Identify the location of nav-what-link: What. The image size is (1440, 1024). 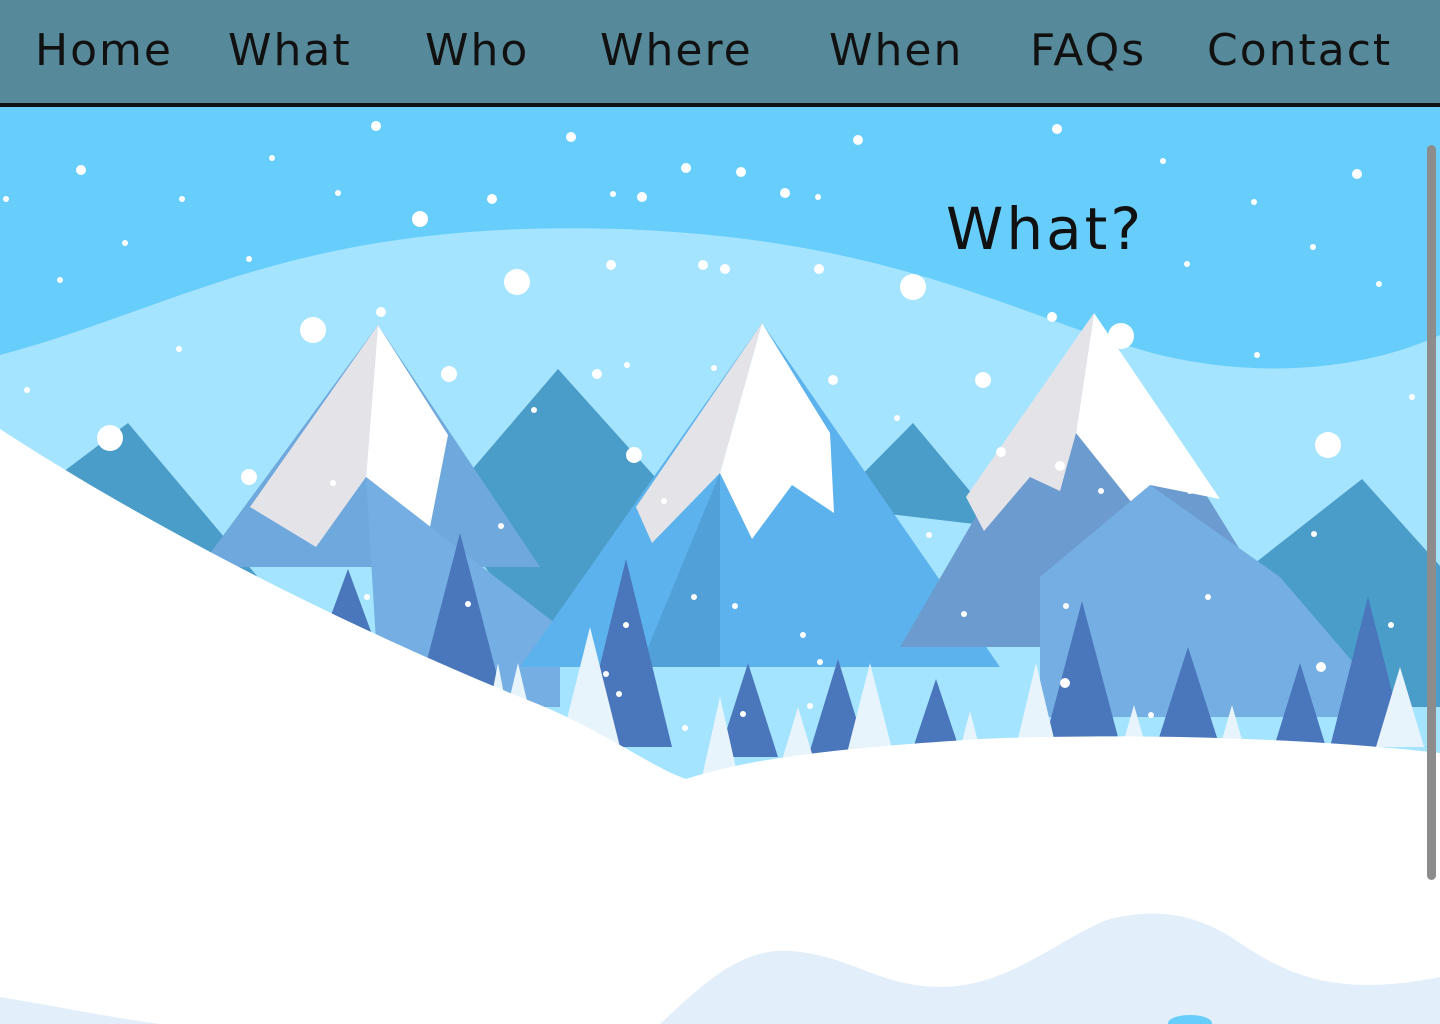
(290, 51).